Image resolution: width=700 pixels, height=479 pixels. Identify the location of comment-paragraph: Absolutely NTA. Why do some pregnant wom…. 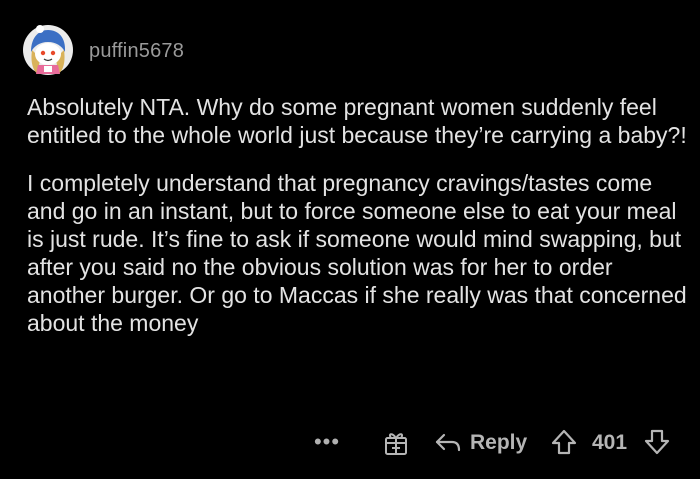
(357, 121).